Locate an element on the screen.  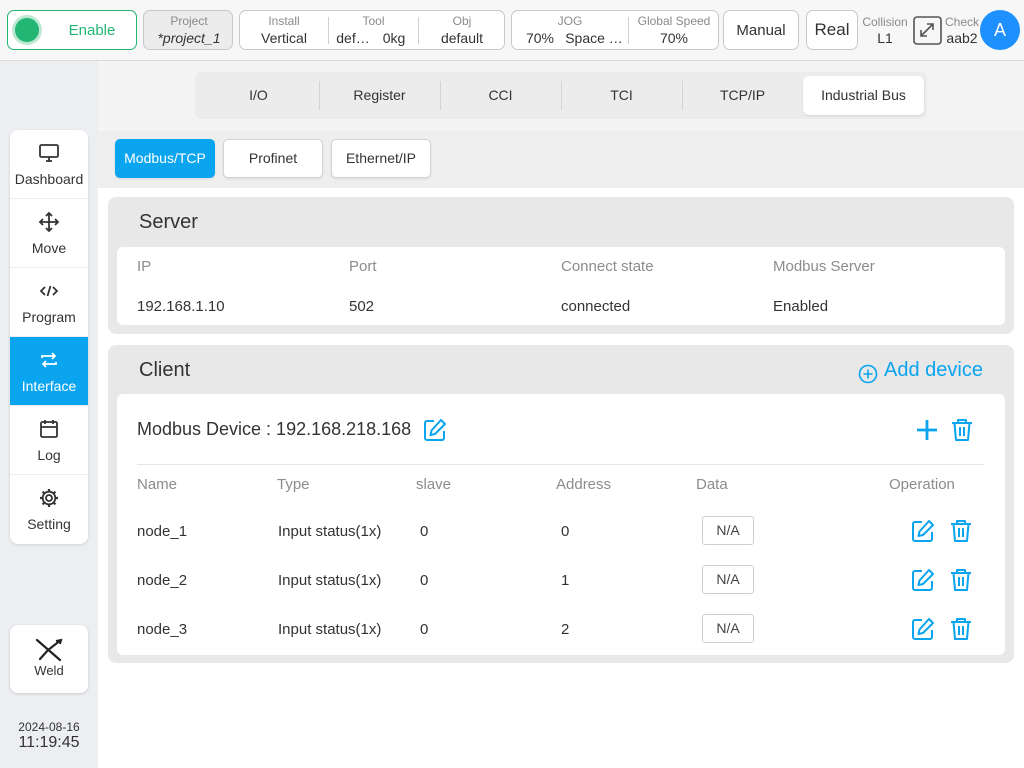
tab-ethernet-ip: Ethernet/IP is located at coordinates (381, 158).